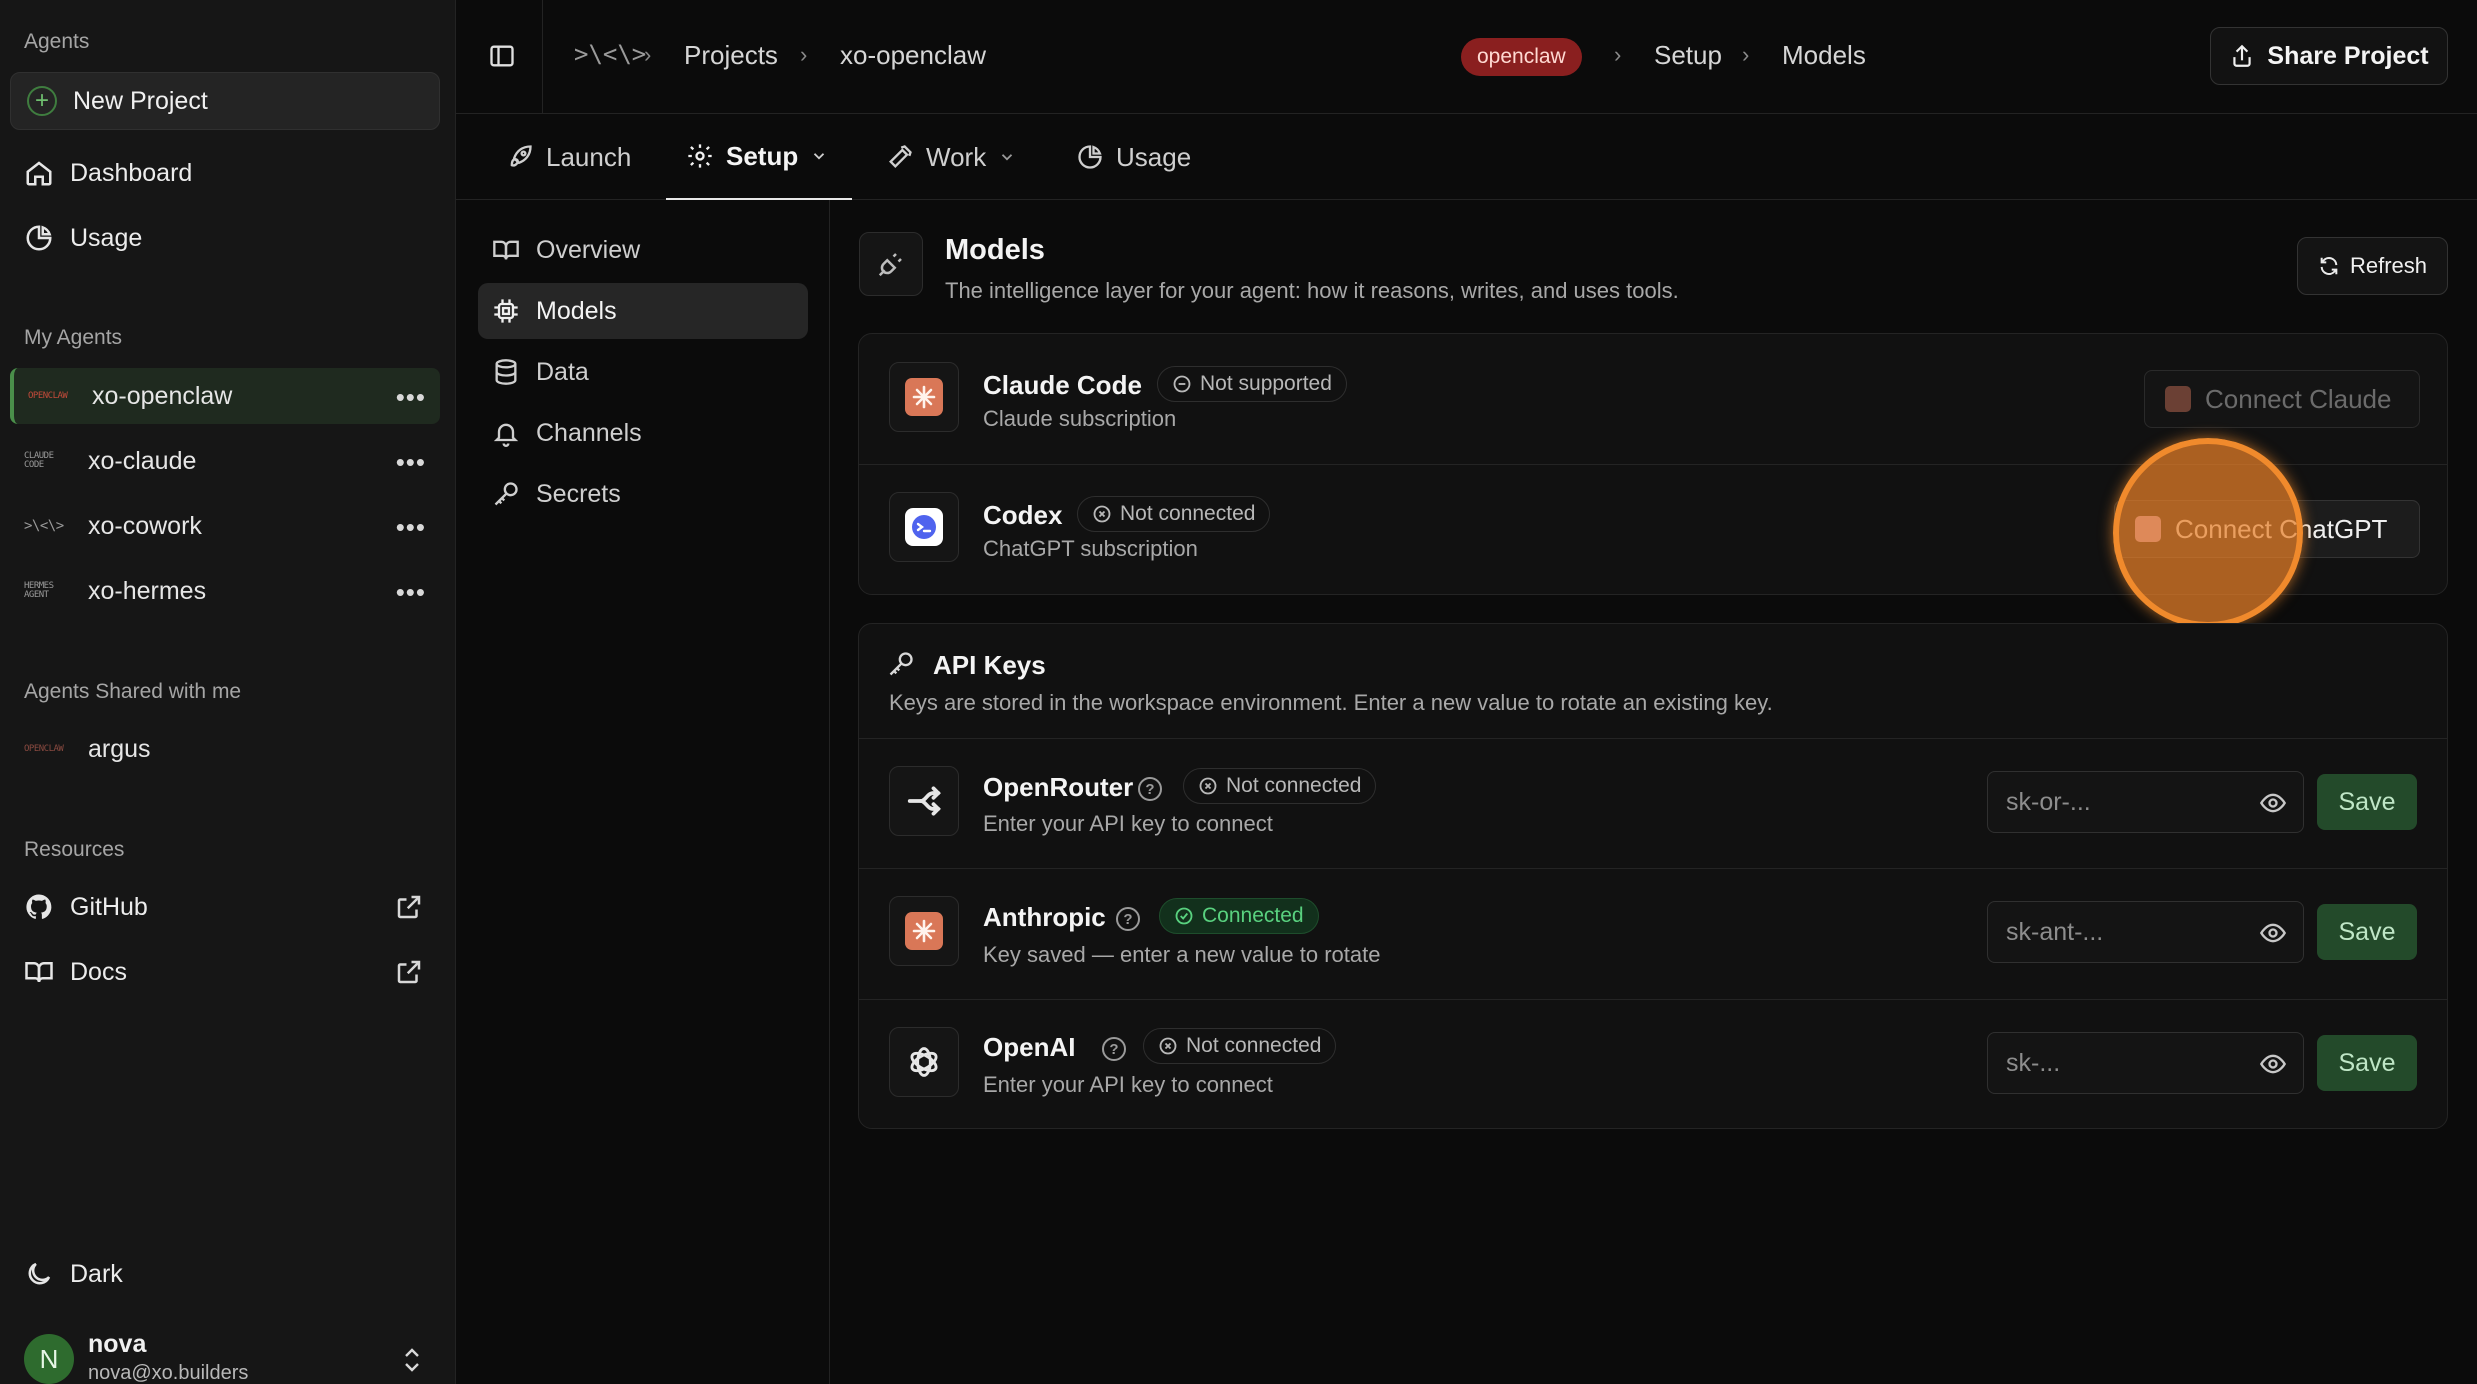 This screenshot has height=1384, width=2477. I want to click on subnav-label: Channels, so click(589, 432).